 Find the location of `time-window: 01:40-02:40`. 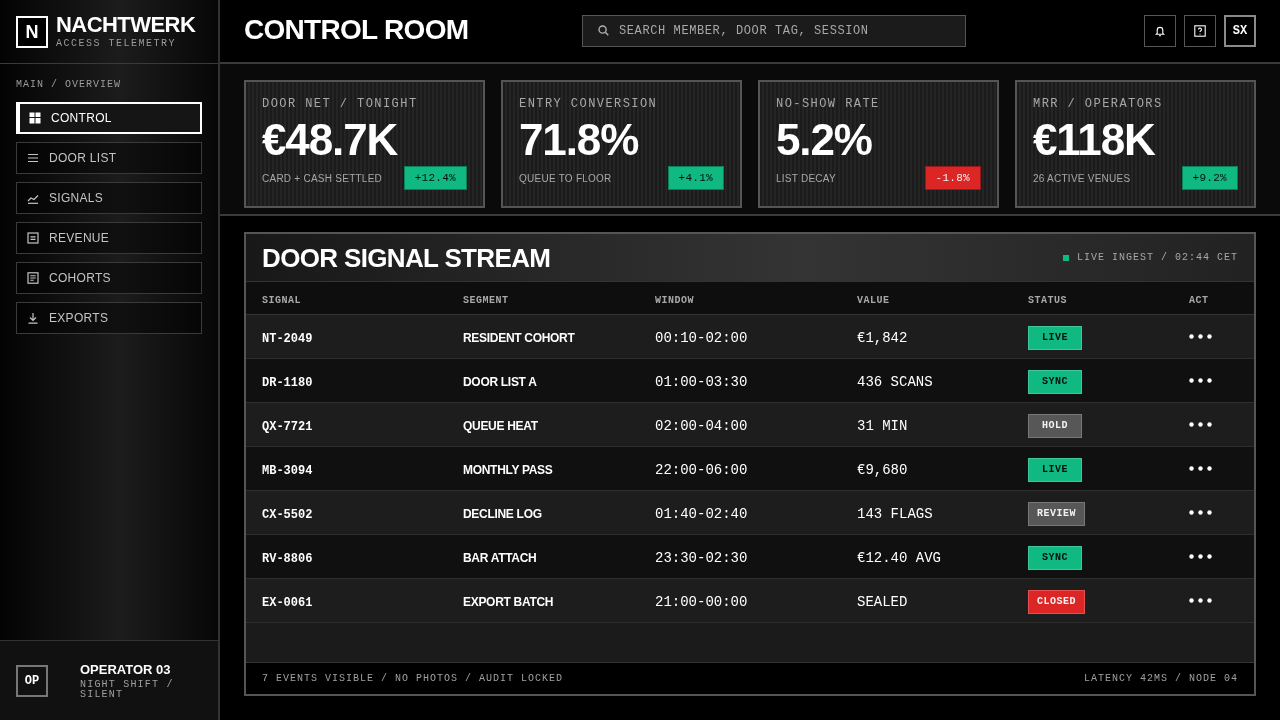

time-window: 01:40-02:40 is located at coordinates (701, 513).